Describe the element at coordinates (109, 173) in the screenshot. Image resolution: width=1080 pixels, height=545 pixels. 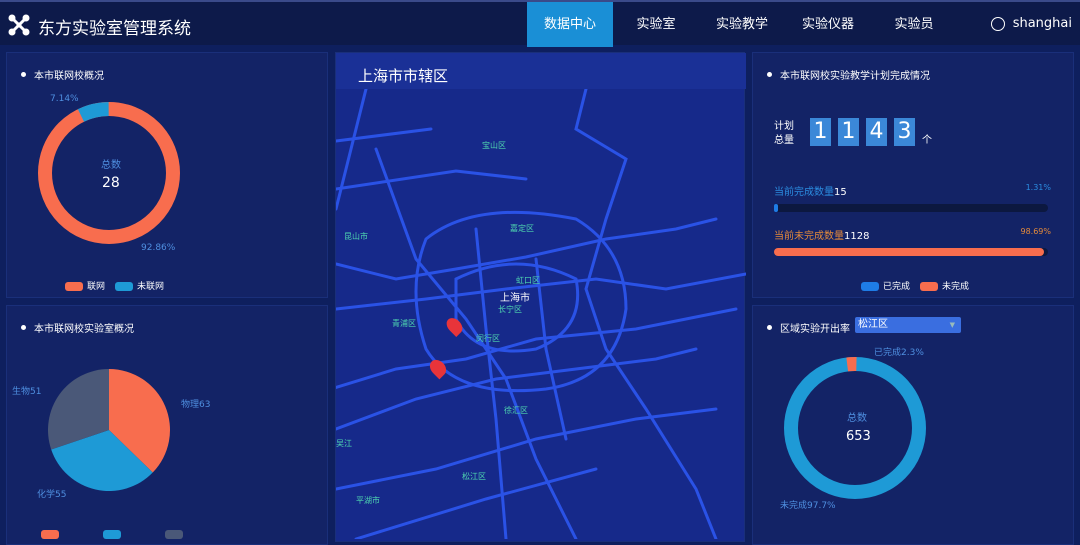
I see `donut-connected` at that location.